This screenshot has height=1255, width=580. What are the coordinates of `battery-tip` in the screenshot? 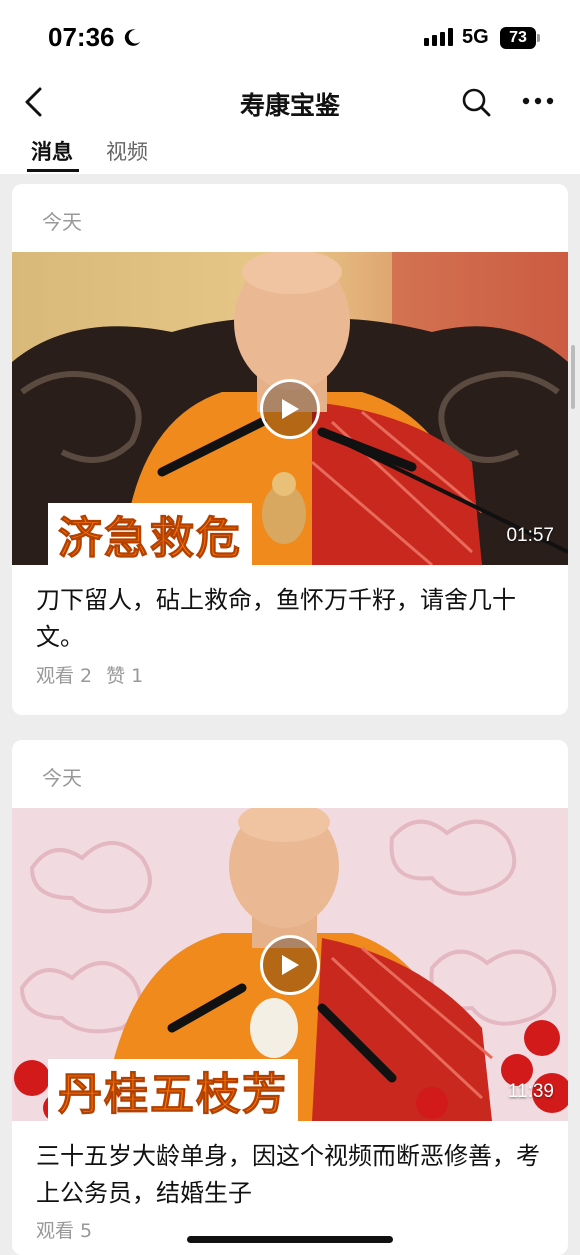 It's located at (538, 38).